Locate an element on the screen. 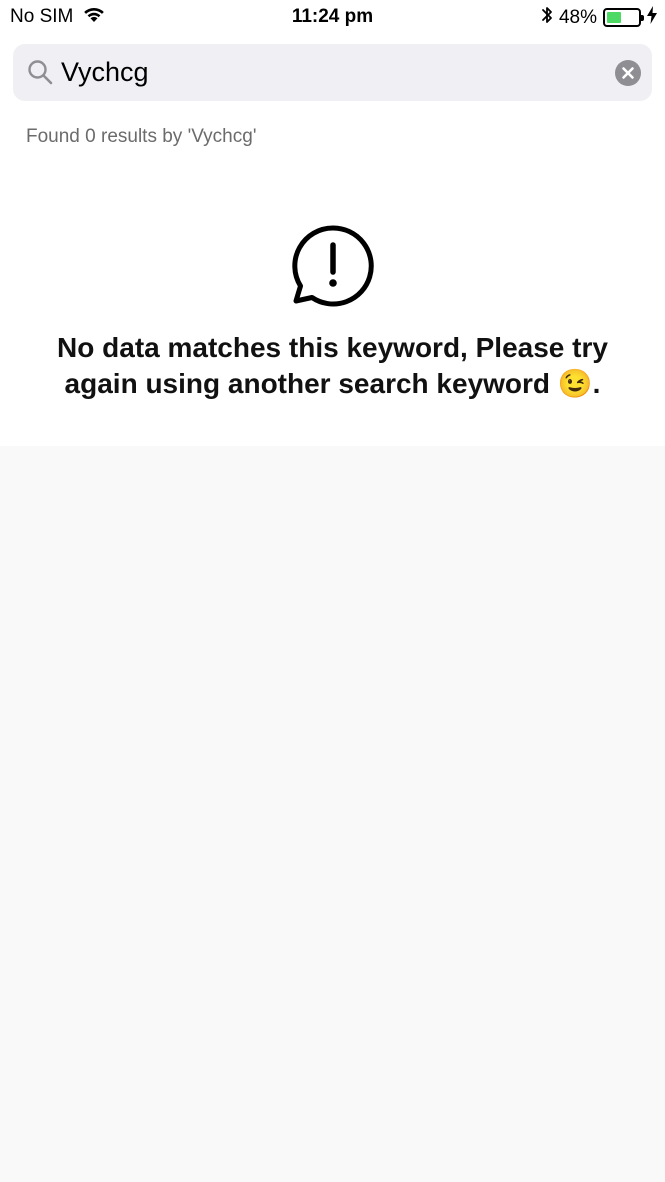 The height and width of the screenshot is (1182, 665). alert-bubble-icon is located at coordinates (333, 266).